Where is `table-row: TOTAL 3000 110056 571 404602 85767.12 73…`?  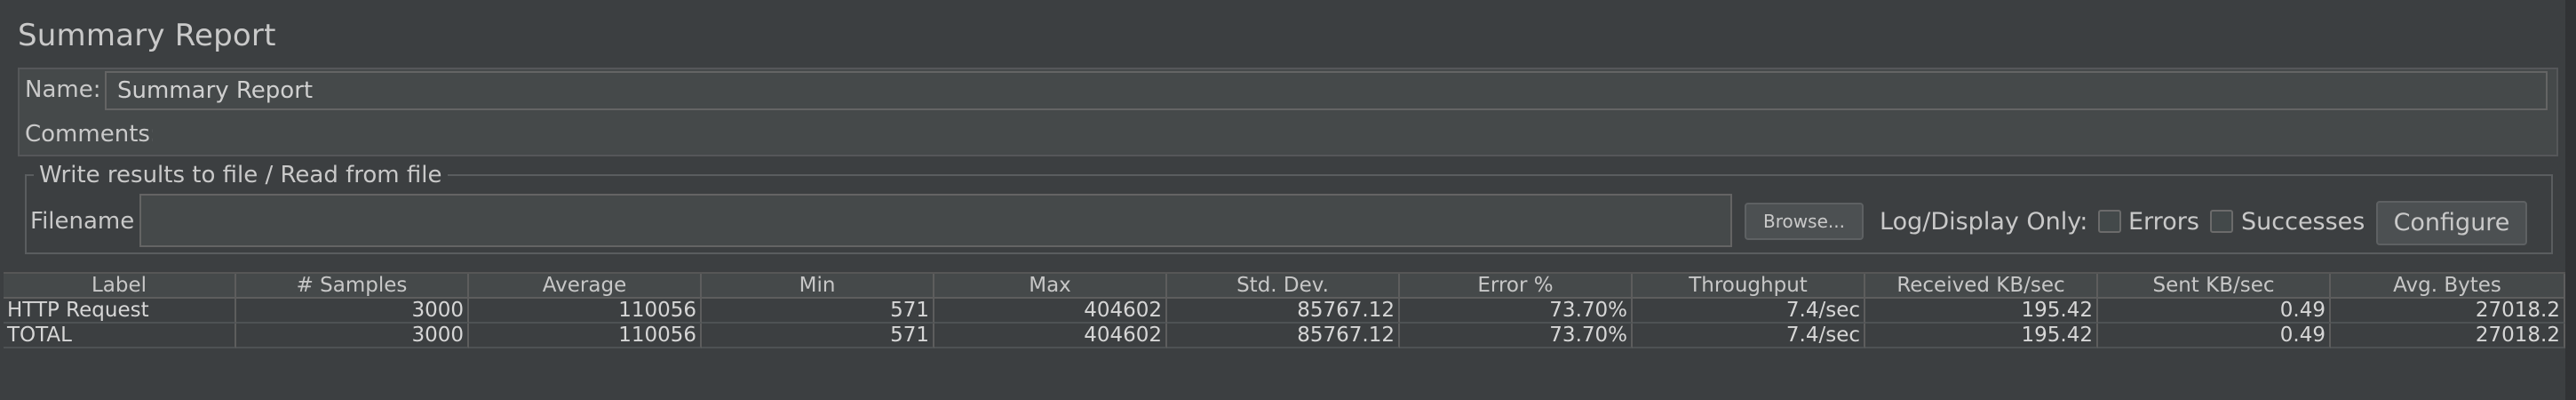 table-row: TOTAL 3000 110056 571 404602 85767.12 73… is located at coordinates (1284, 336).